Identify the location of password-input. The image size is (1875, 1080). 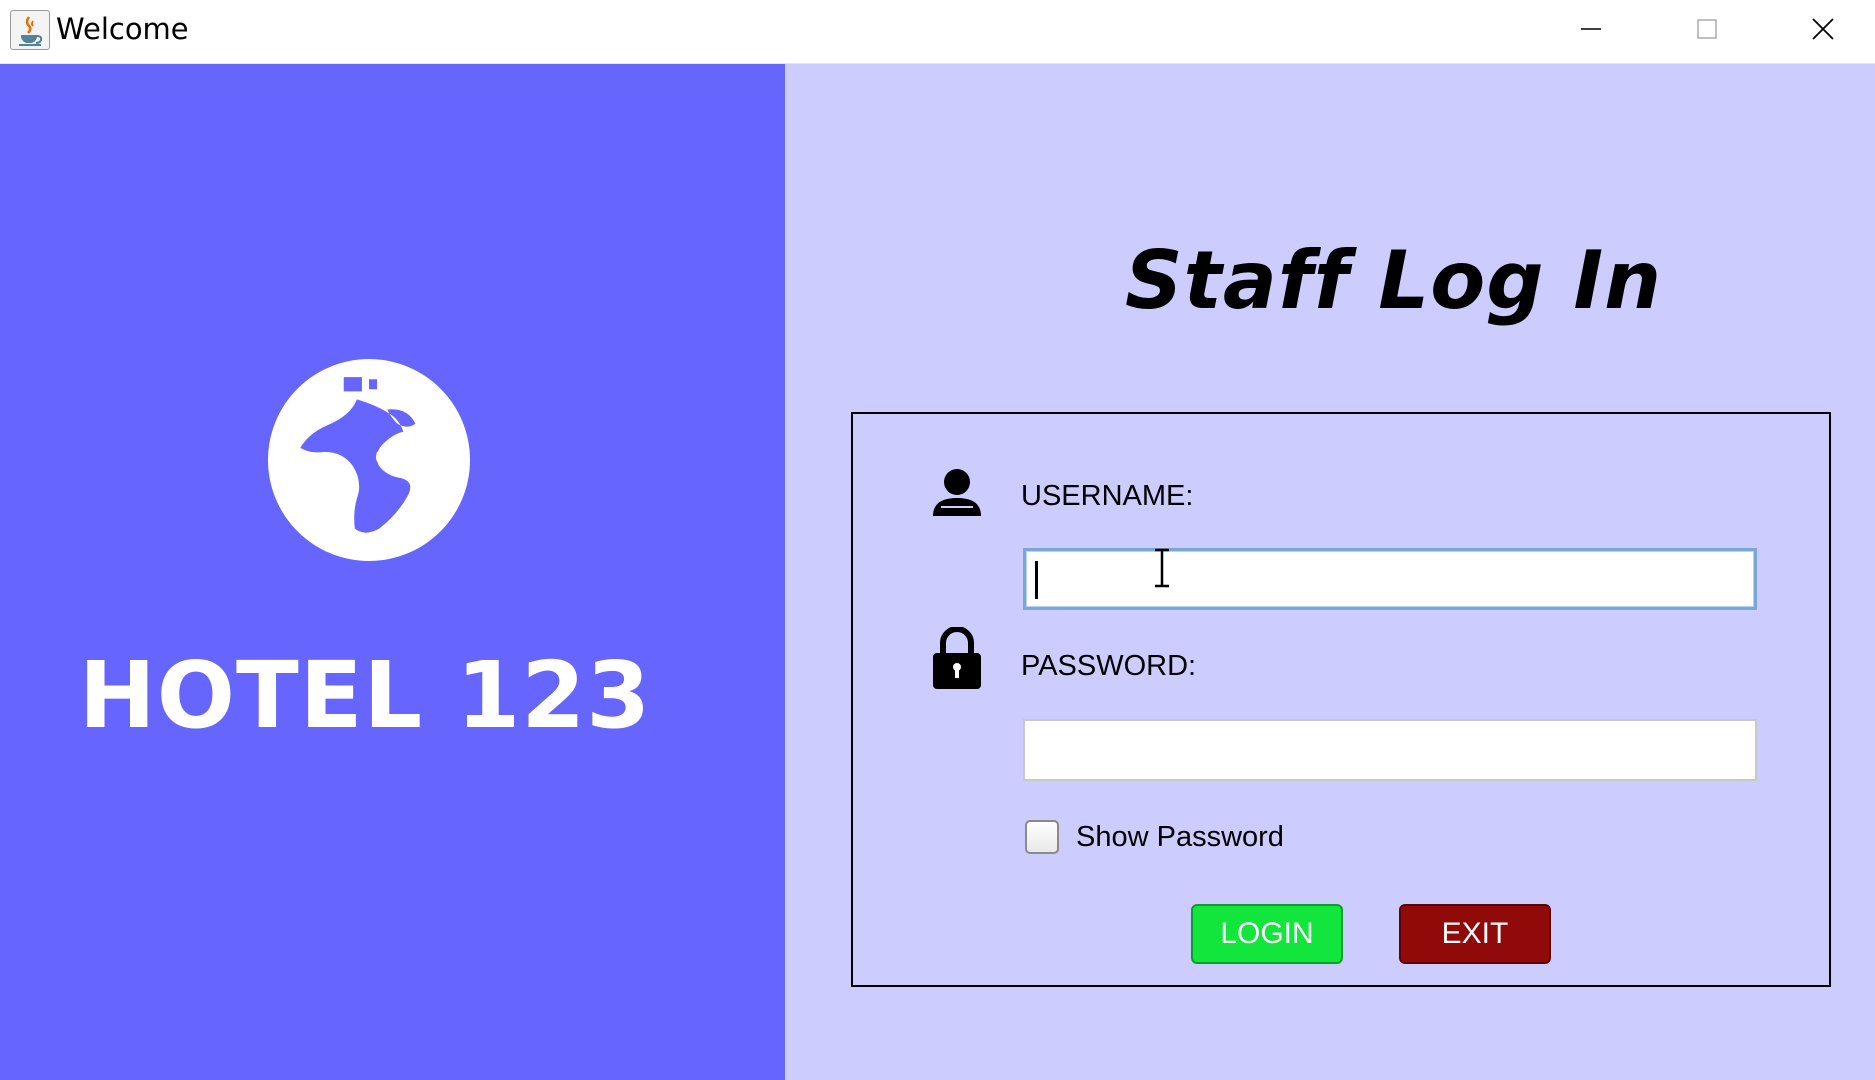
(1390, 750).